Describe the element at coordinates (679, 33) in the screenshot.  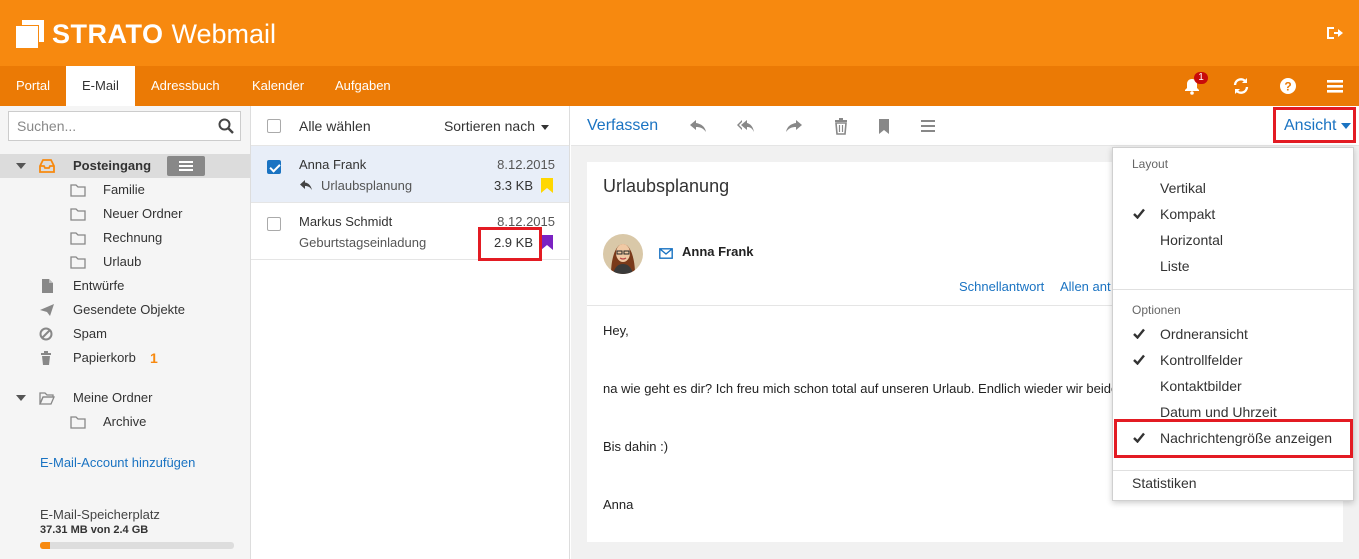
I see `header-bar: STRATO Webmail` at that location.